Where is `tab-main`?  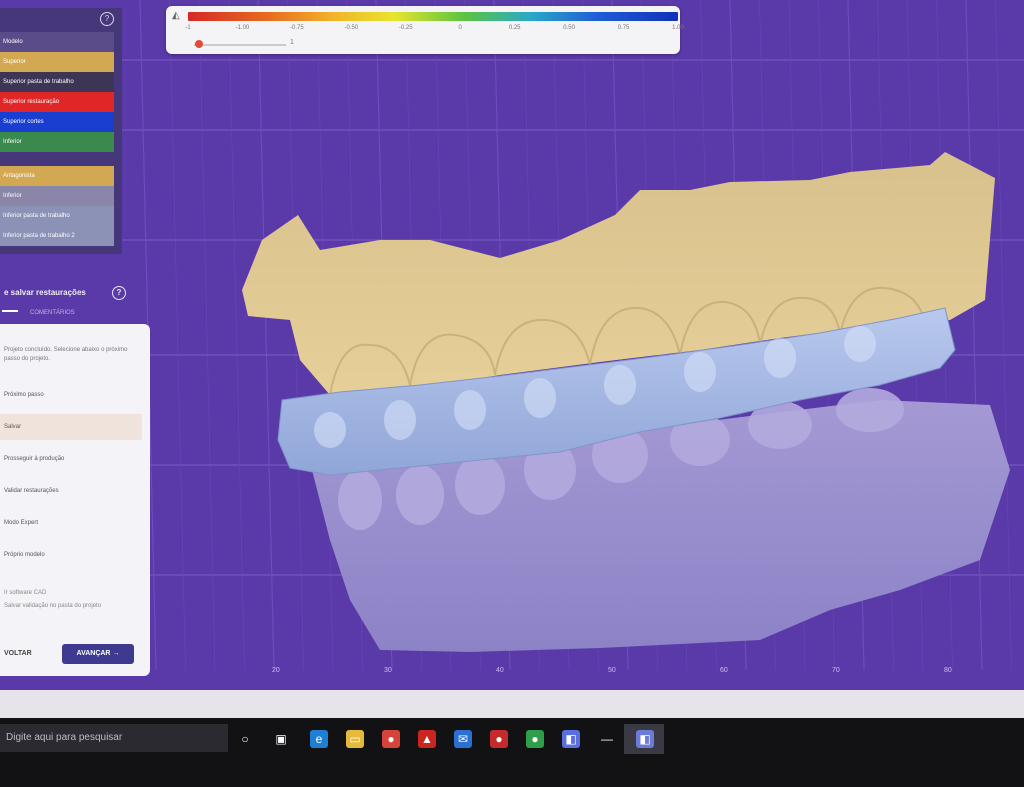 tab-main is located at coordinates (10, 311).